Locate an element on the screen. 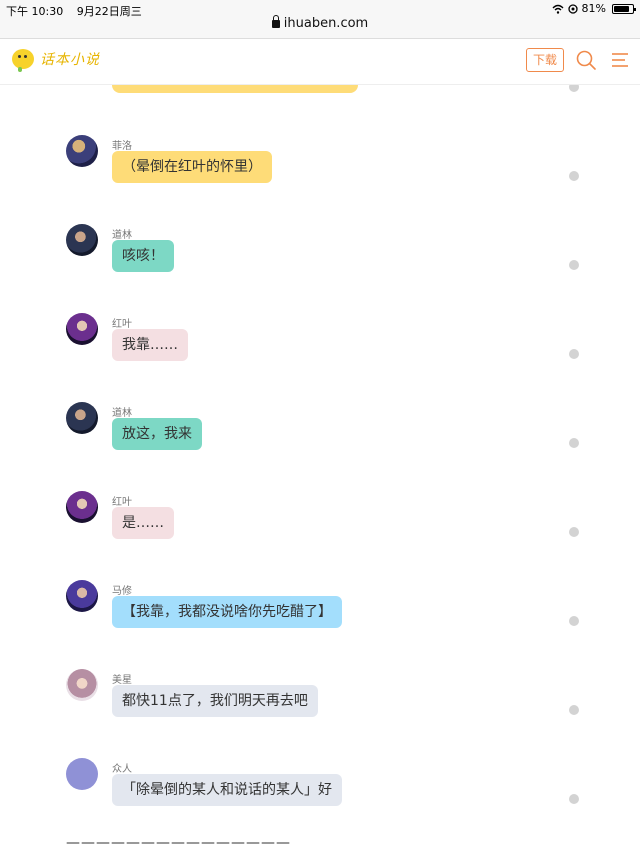  site-logo: 话本小说 is located at coordinates (56, 60).